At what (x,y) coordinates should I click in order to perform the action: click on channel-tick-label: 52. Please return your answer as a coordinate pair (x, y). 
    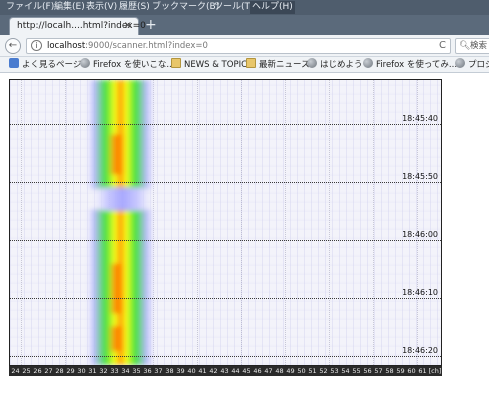
    Looking at the image, I should click on (323, 371).